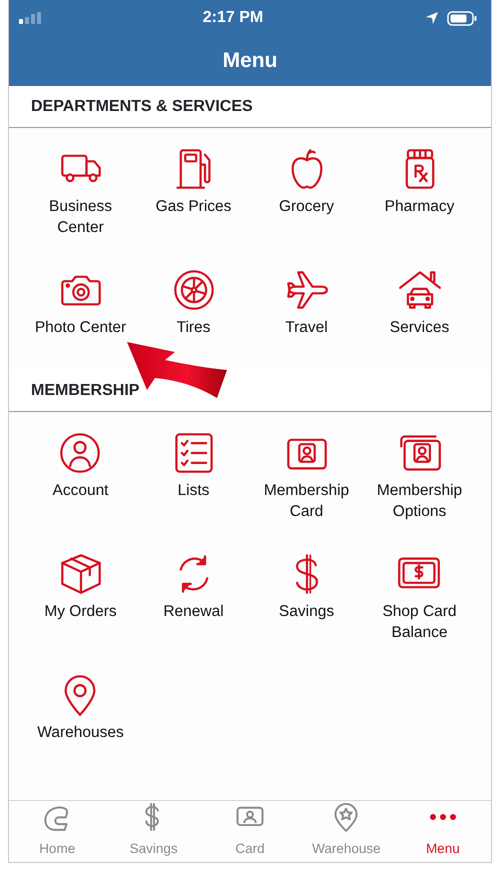 The height and width of the screenshot is (869, 500). Describe the element at coordinates (250, 61) in the screenshot. I see `screen-title: Menu` at that location.